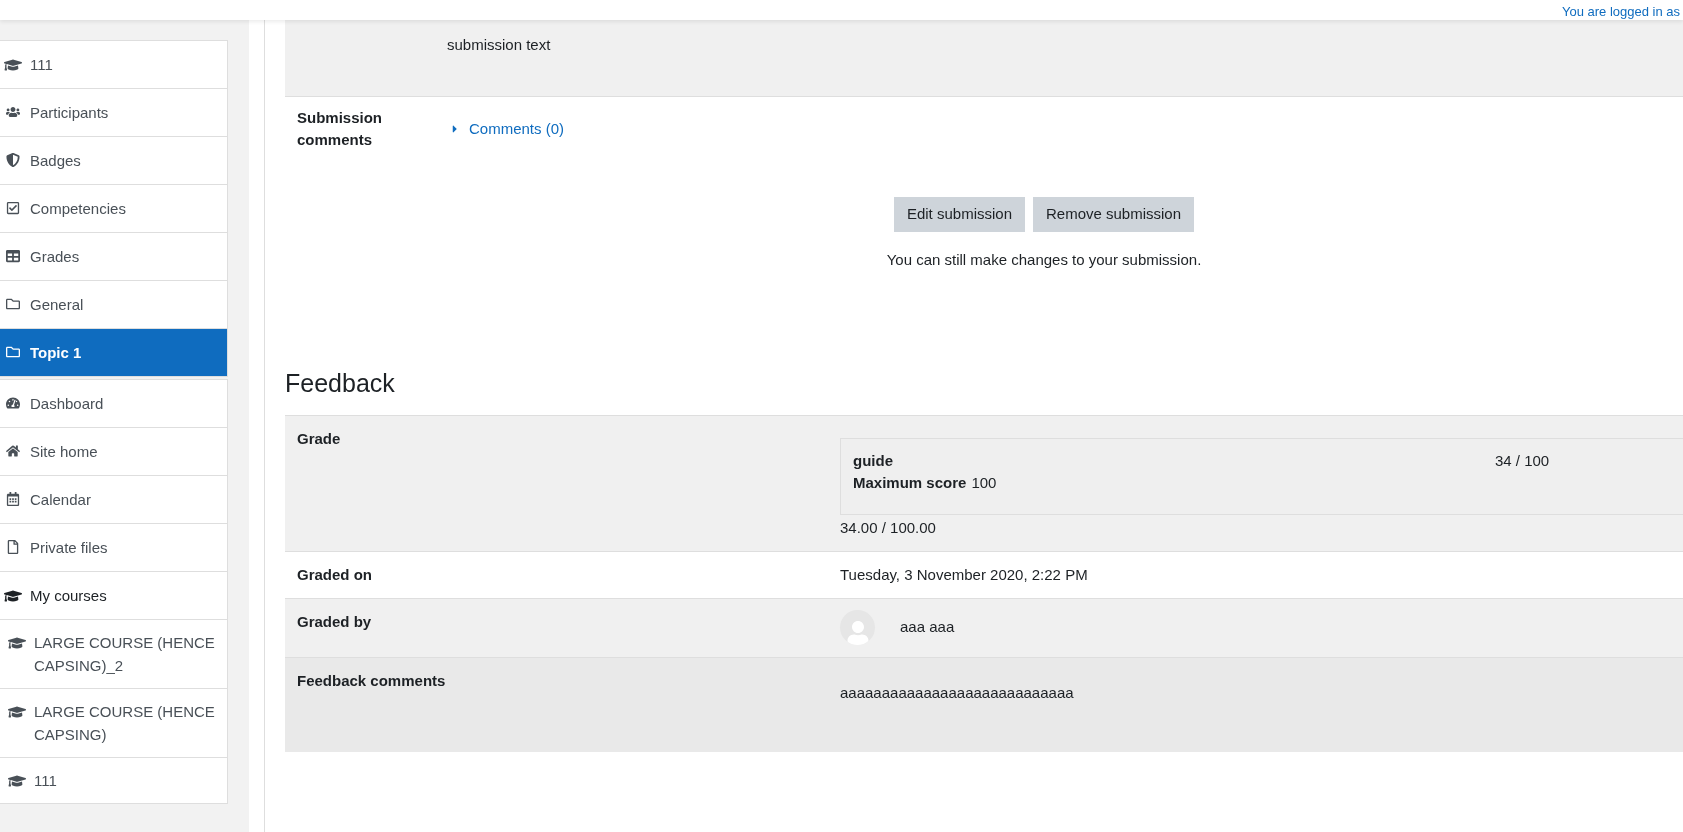  I want to click on row-label: Graded on, so click(334, 575).